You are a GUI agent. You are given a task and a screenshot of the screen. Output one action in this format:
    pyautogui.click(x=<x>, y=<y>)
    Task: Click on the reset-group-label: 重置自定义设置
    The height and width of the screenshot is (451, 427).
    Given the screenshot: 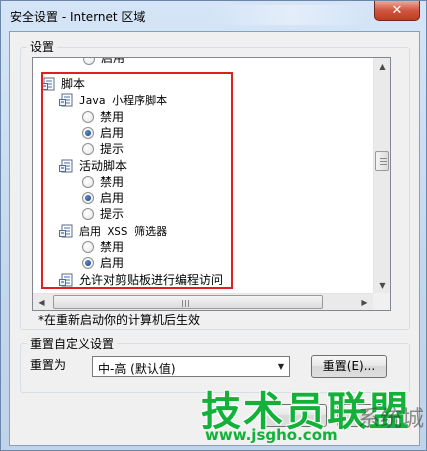 What is the action you would take?
    pyautogui.click(x=72, y=343)
    